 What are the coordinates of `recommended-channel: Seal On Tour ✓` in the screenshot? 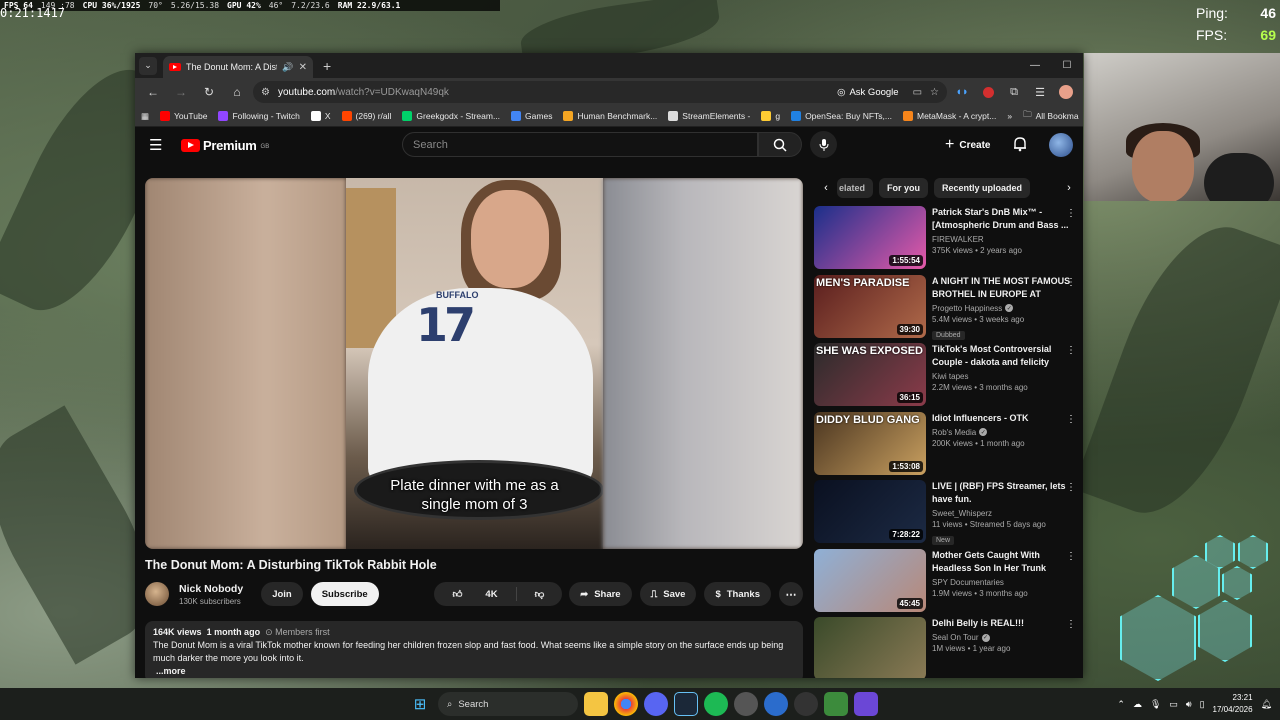 It's located at (1002, 637).